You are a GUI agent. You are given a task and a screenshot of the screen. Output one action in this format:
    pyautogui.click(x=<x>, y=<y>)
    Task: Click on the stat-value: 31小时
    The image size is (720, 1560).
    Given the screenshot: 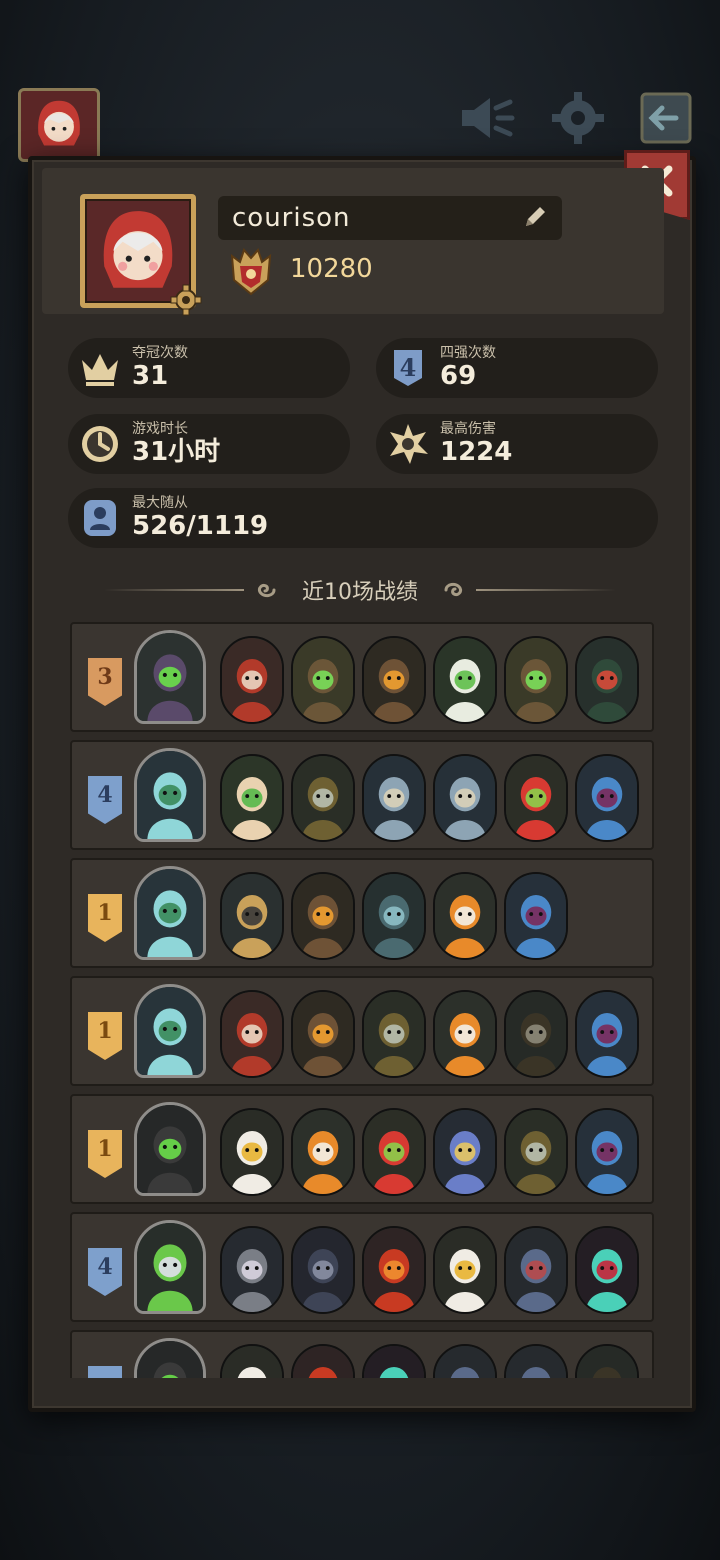 What is the action you would take?
    pyautogui.click(x=176, y=452)
    